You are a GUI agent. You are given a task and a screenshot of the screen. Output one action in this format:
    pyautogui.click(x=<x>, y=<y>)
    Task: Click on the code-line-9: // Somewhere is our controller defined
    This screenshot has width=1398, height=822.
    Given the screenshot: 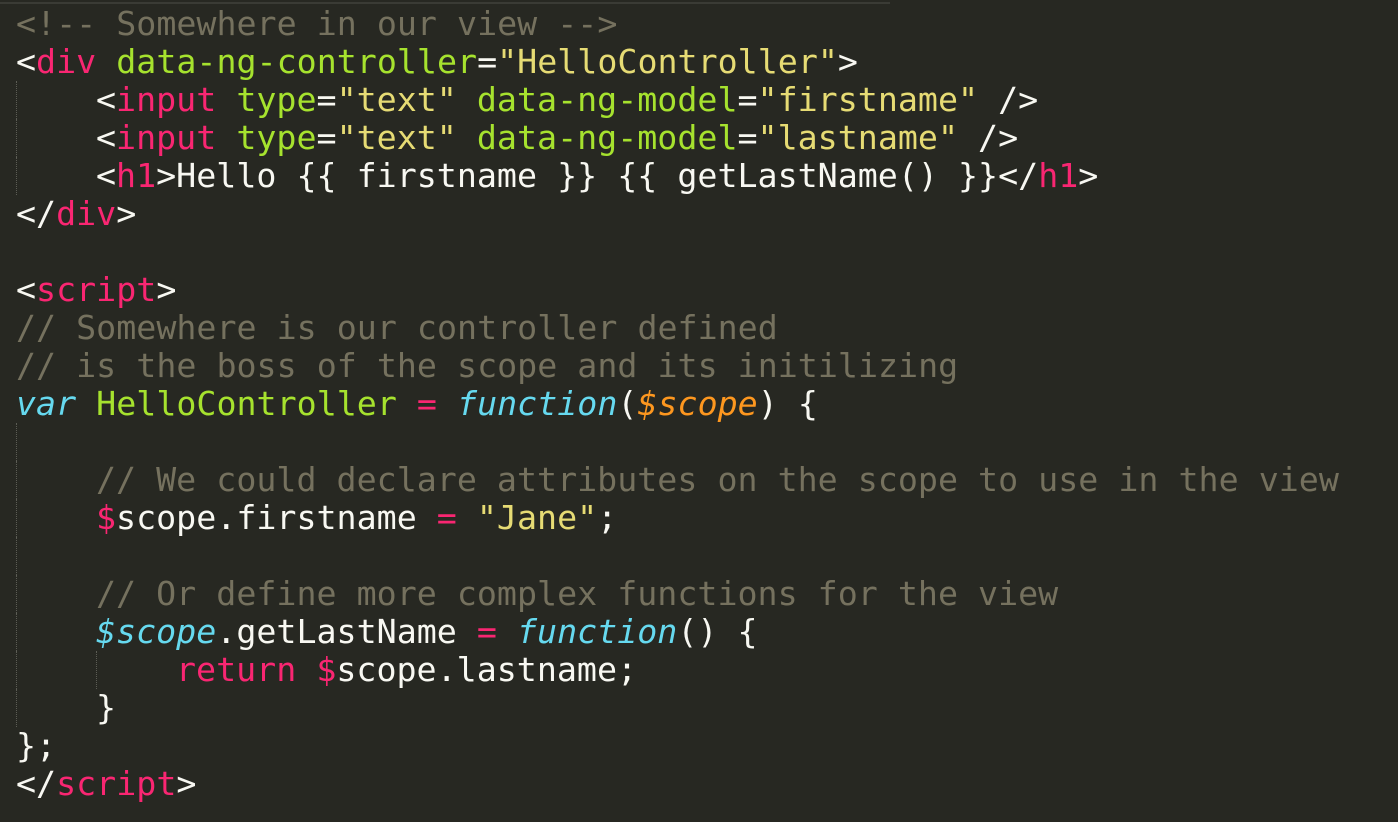 What is the action you would take?
    pyautogui.click(x=677, y=328)
    